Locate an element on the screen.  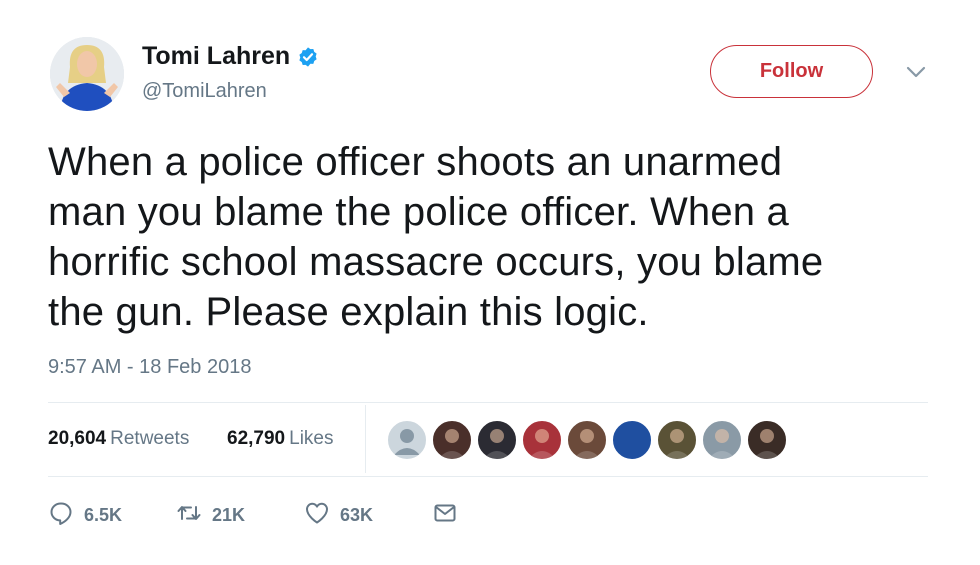
likes-count: 62,790 is located at coordinates (256, 438).